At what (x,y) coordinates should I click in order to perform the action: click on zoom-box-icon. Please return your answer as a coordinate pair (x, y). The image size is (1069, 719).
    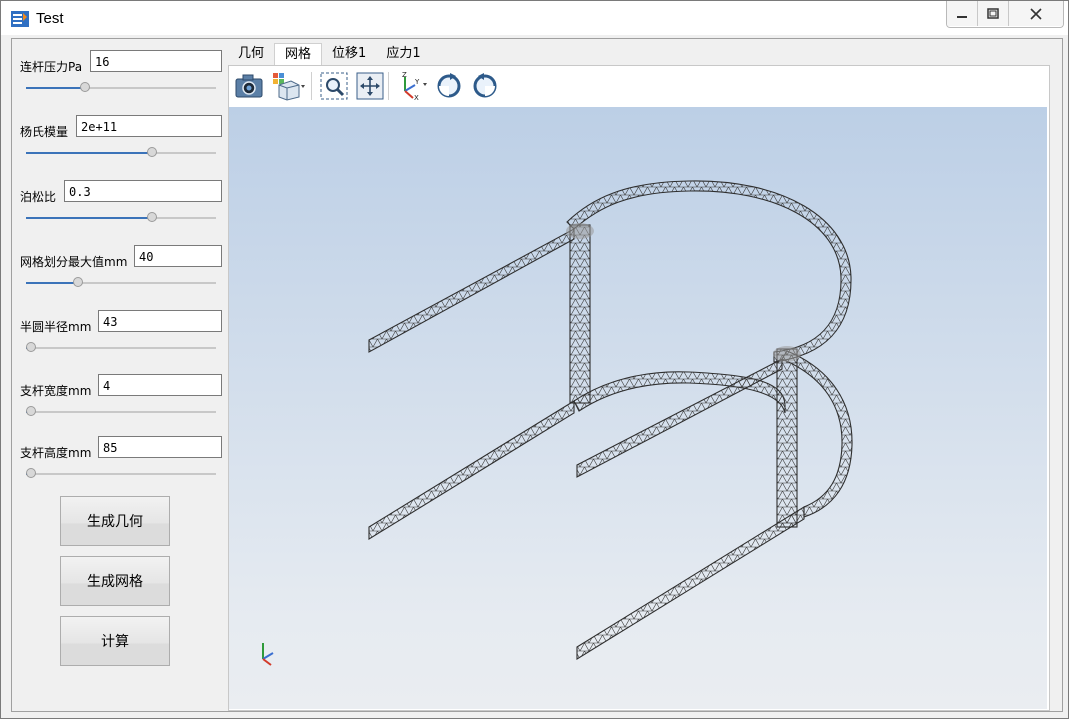
    Looking at the image, I should click on (334, 86).